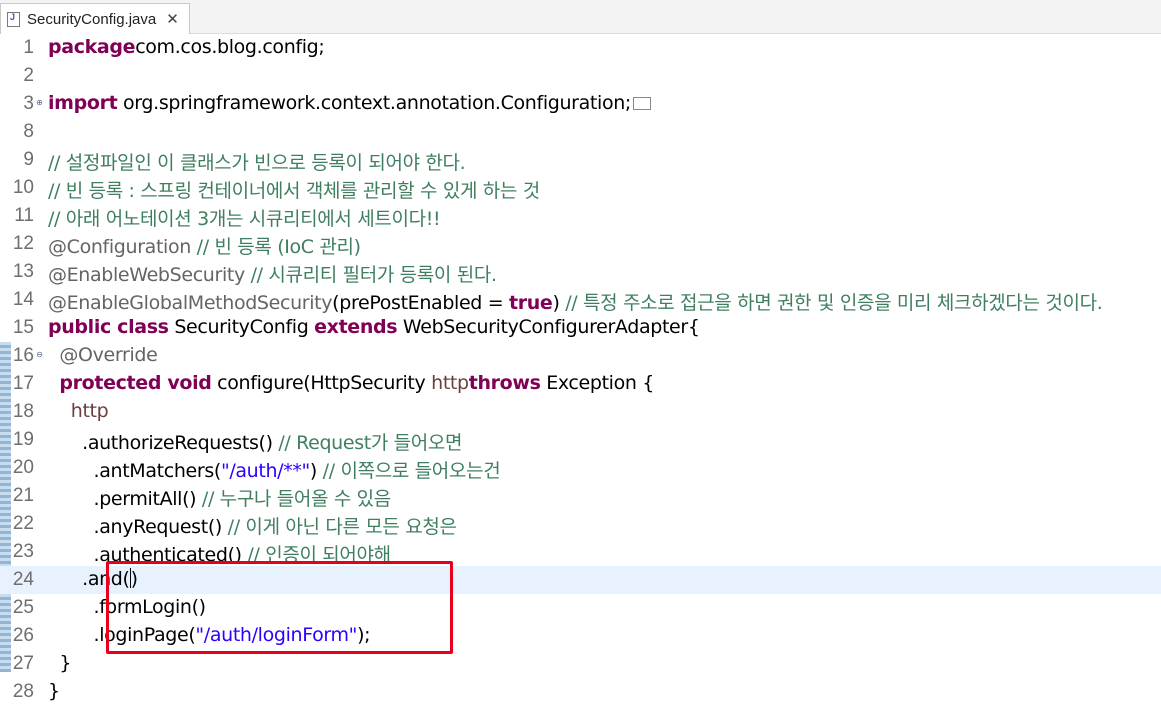 The image size is (1161, 705). I want to click on comment-token: // 설정파일인 이 클래스가 빈으로 등록이 되어야 한다., so click(257, 163).